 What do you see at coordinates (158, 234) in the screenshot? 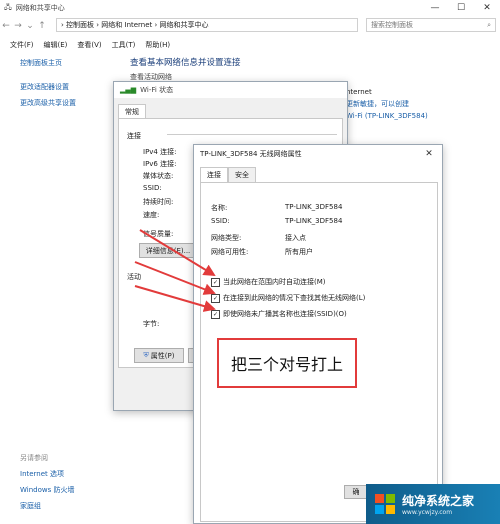
I see `signal-quality-label: 信号质量:` at bounding box center [158, 234].